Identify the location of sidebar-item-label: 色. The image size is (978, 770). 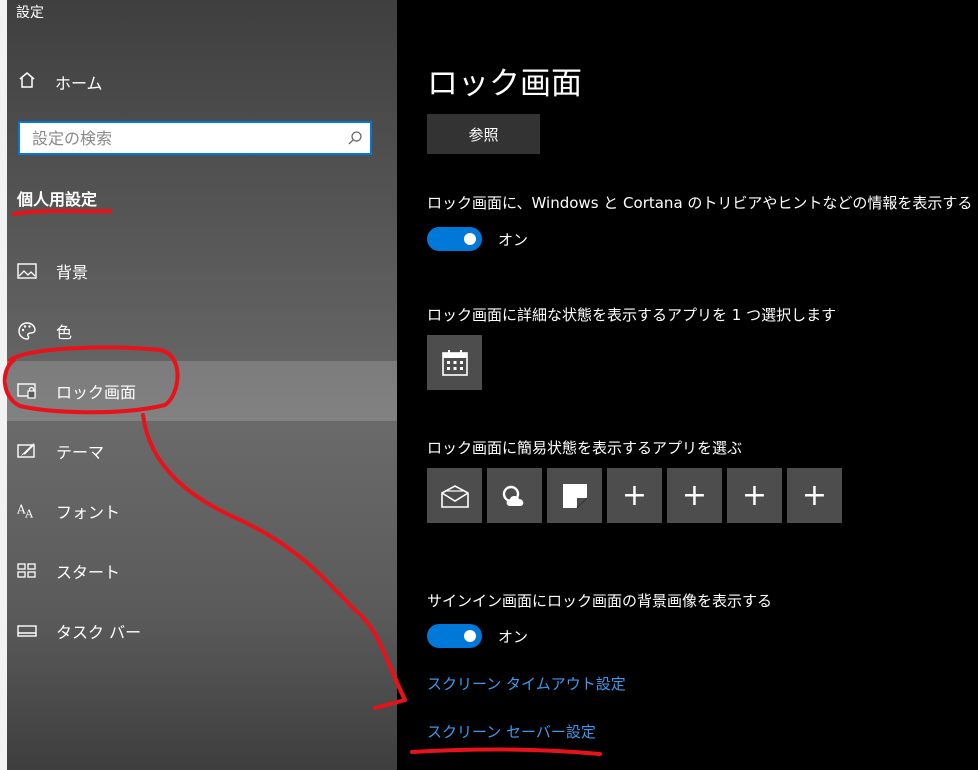
(64, 332).